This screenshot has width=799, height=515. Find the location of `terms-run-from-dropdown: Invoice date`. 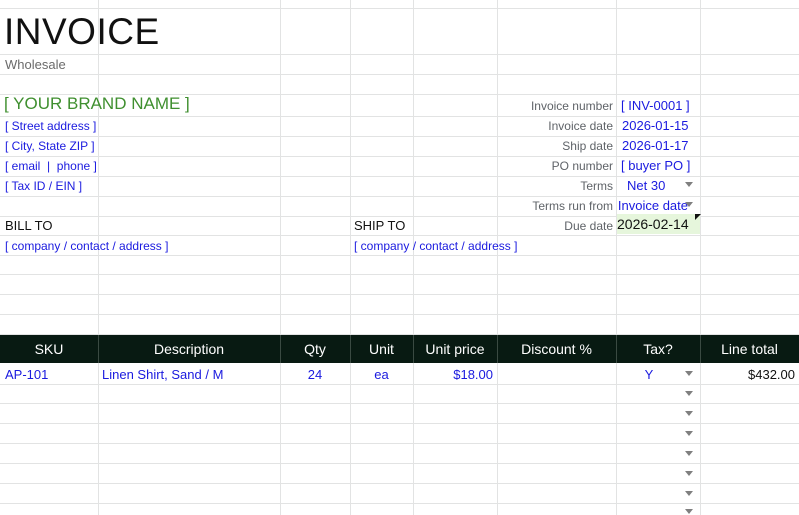

terms-run-from-dropdown: Invoice date is located at coordinates (658, 206).